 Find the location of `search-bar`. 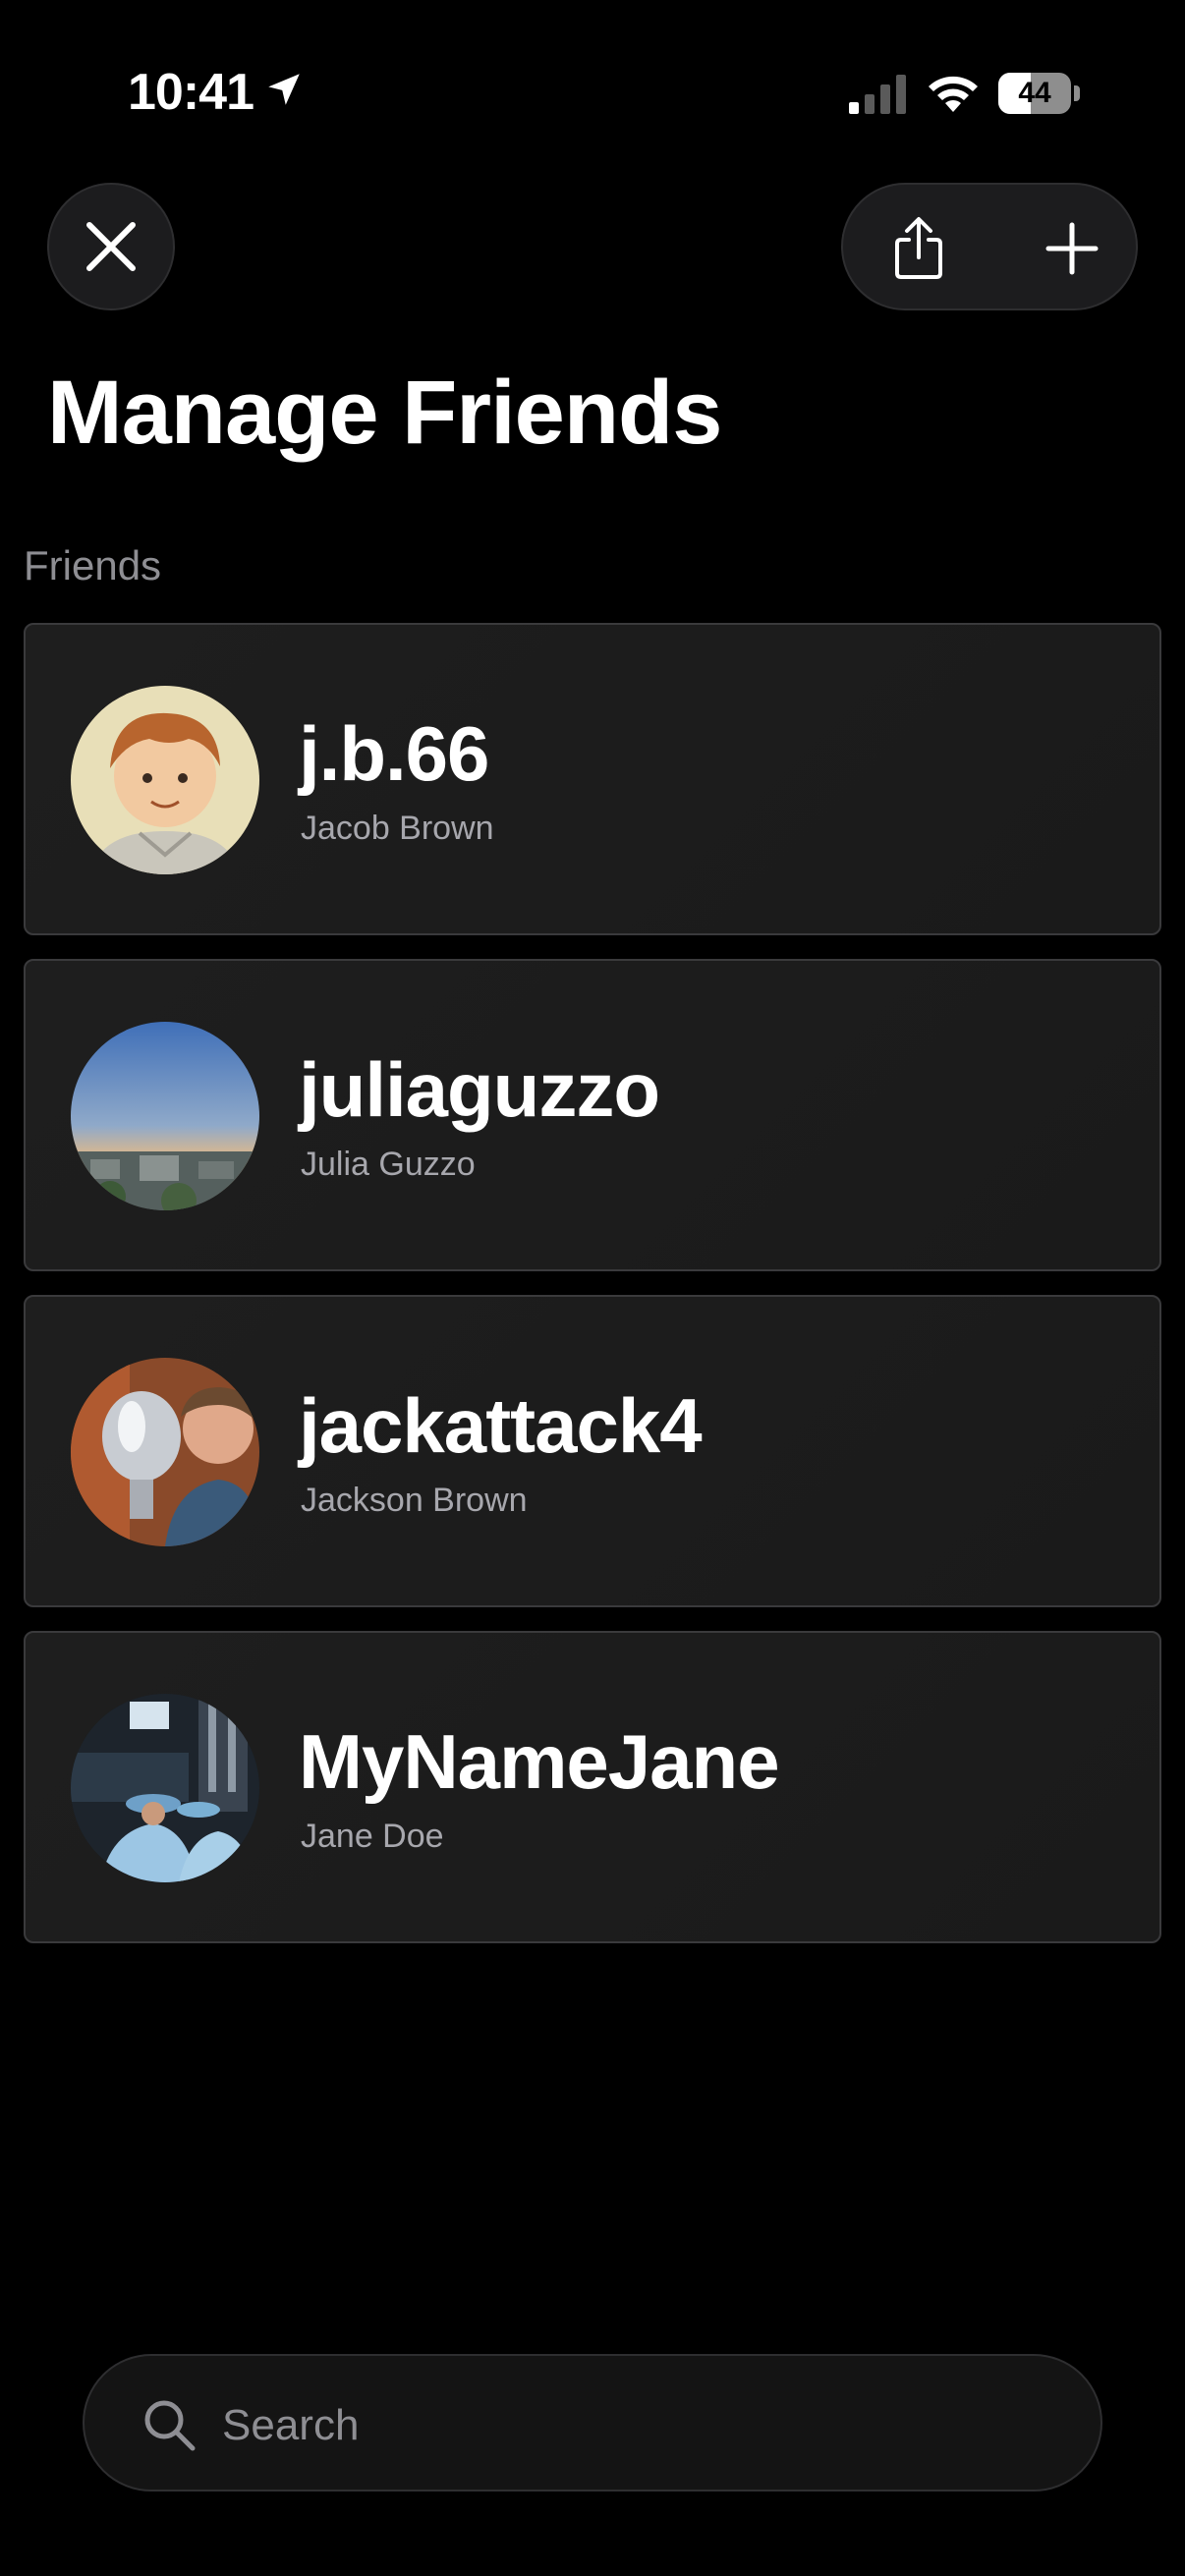

search-bar is located at coordinates (592, 2423).